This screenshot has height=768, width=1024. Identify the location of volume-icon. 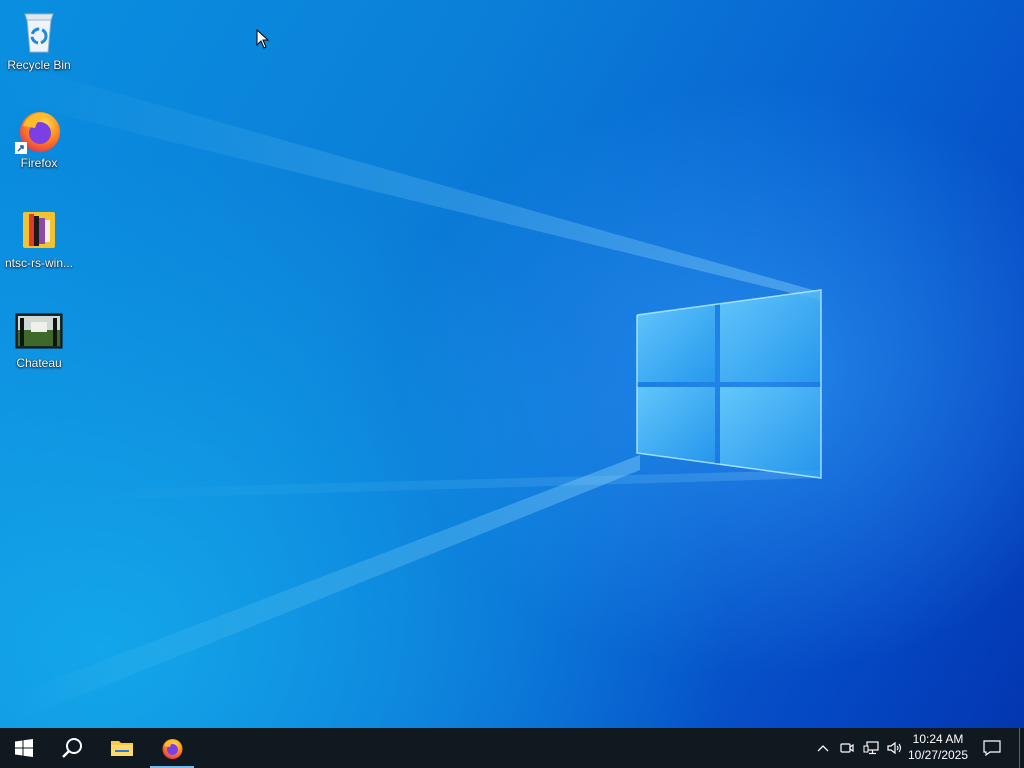
(894, 748).